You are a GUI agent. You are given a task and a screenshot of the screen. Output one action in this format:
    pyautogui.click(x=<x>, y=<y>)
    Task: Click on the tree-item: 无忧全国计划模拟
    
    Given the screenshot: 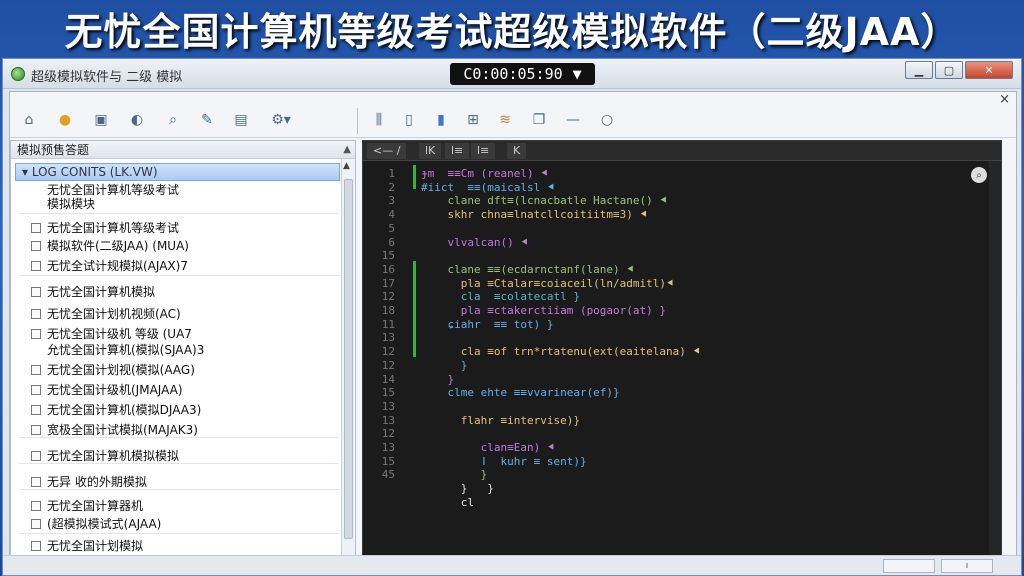 What is the action you would take?
    pyautogui.click(x=178, y=546)
    